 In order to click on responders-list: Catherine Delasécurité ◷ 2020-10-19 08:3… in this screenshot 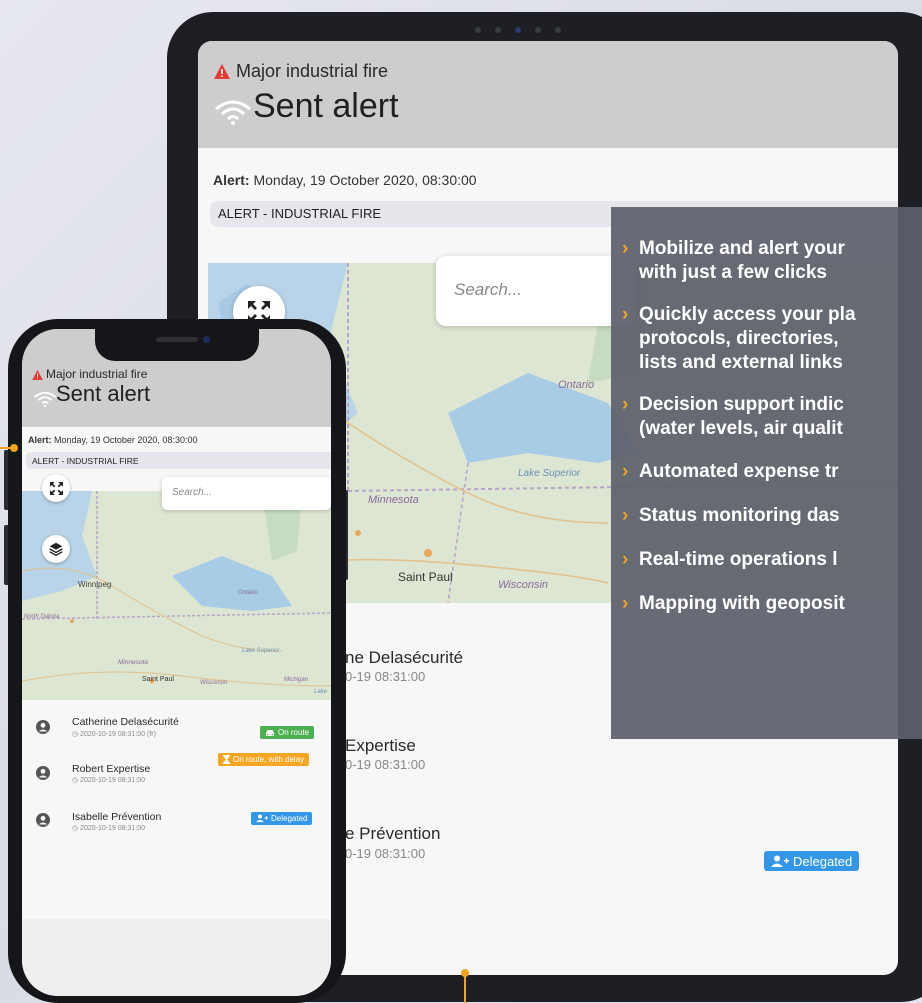, I will do `click(176, 809)`.